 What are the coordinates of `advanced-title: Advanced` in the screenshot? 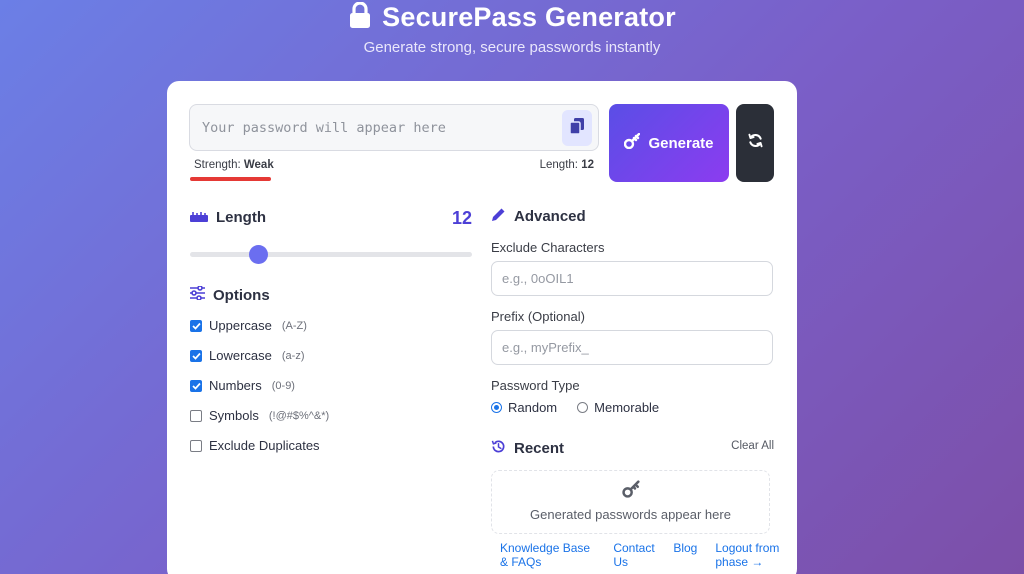 It's located at (550, 216).